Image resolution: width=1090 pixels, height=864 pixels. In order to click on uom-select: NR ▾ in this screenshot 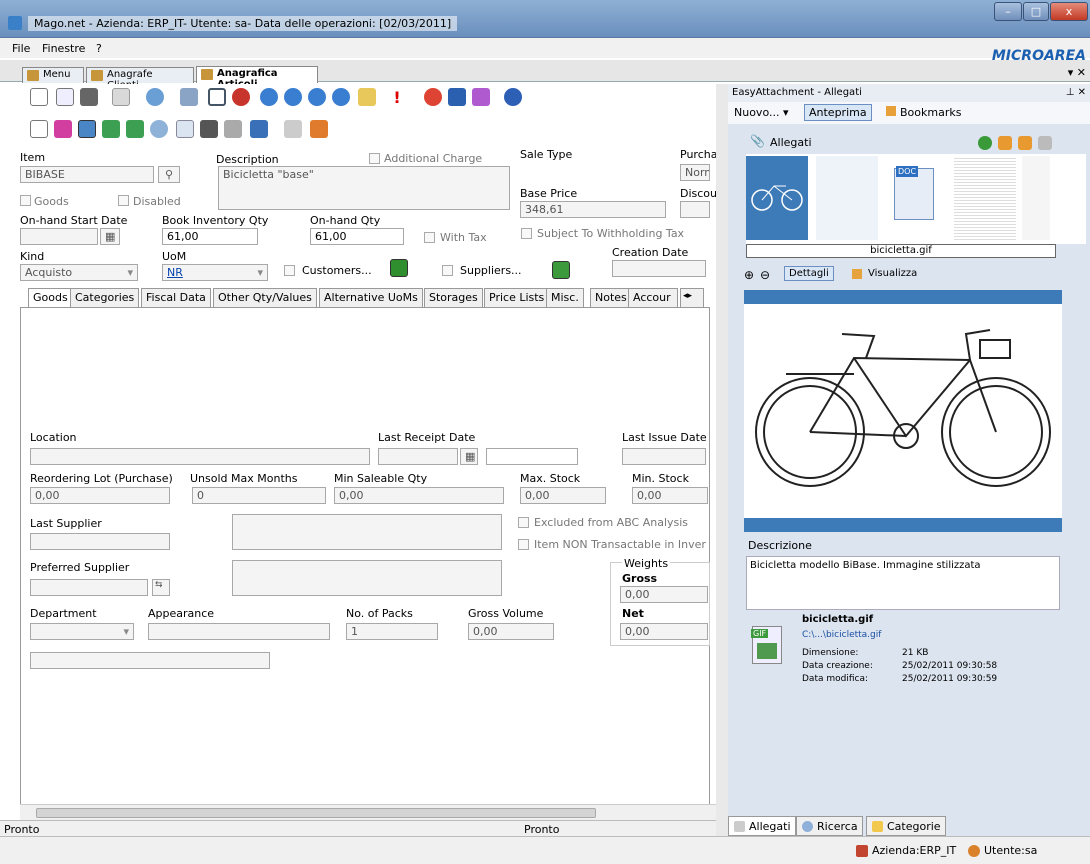, I will do `click(215, 272)`.